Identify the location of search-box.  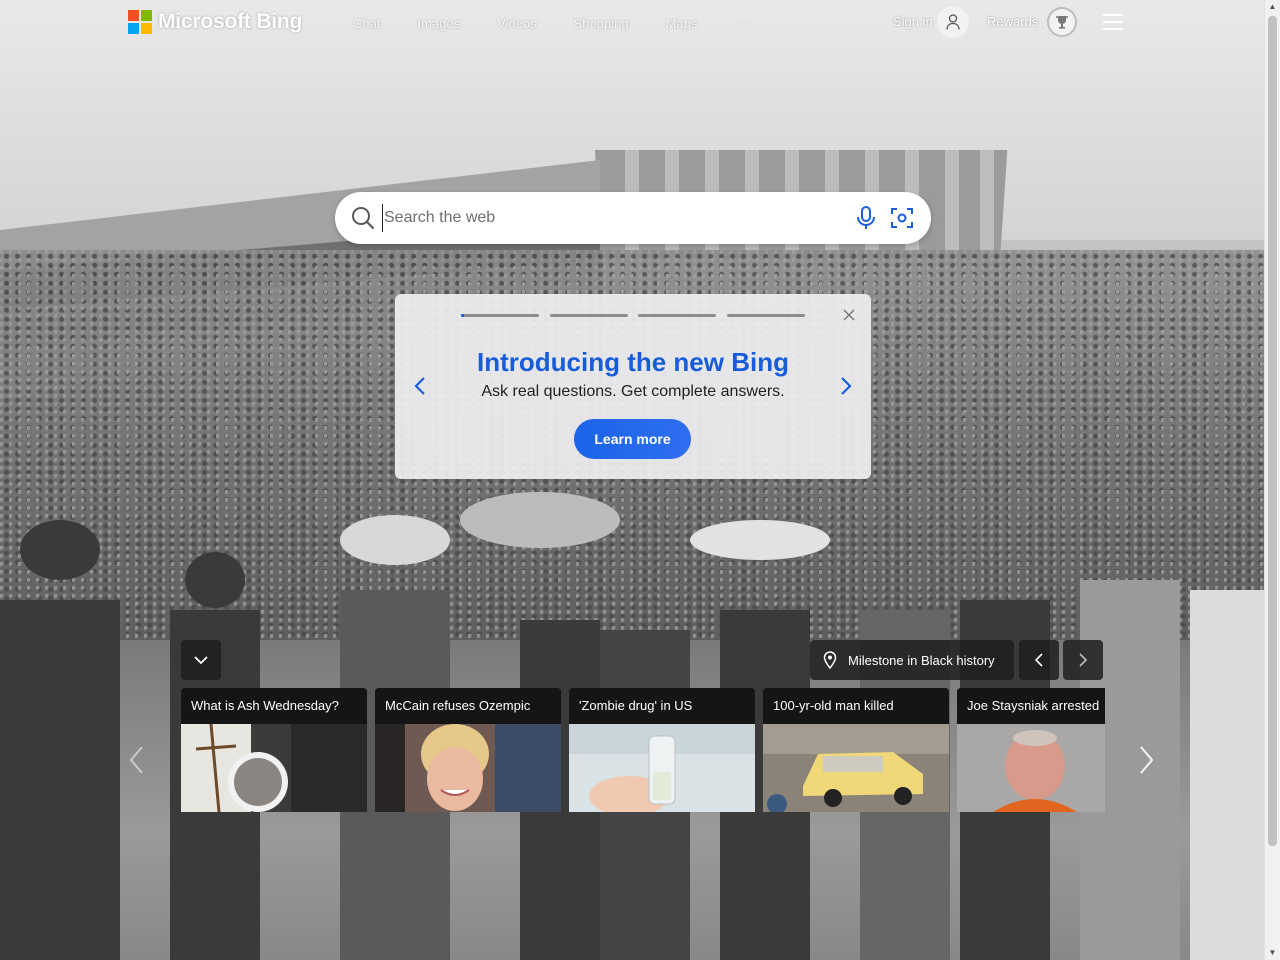
(633, 218).